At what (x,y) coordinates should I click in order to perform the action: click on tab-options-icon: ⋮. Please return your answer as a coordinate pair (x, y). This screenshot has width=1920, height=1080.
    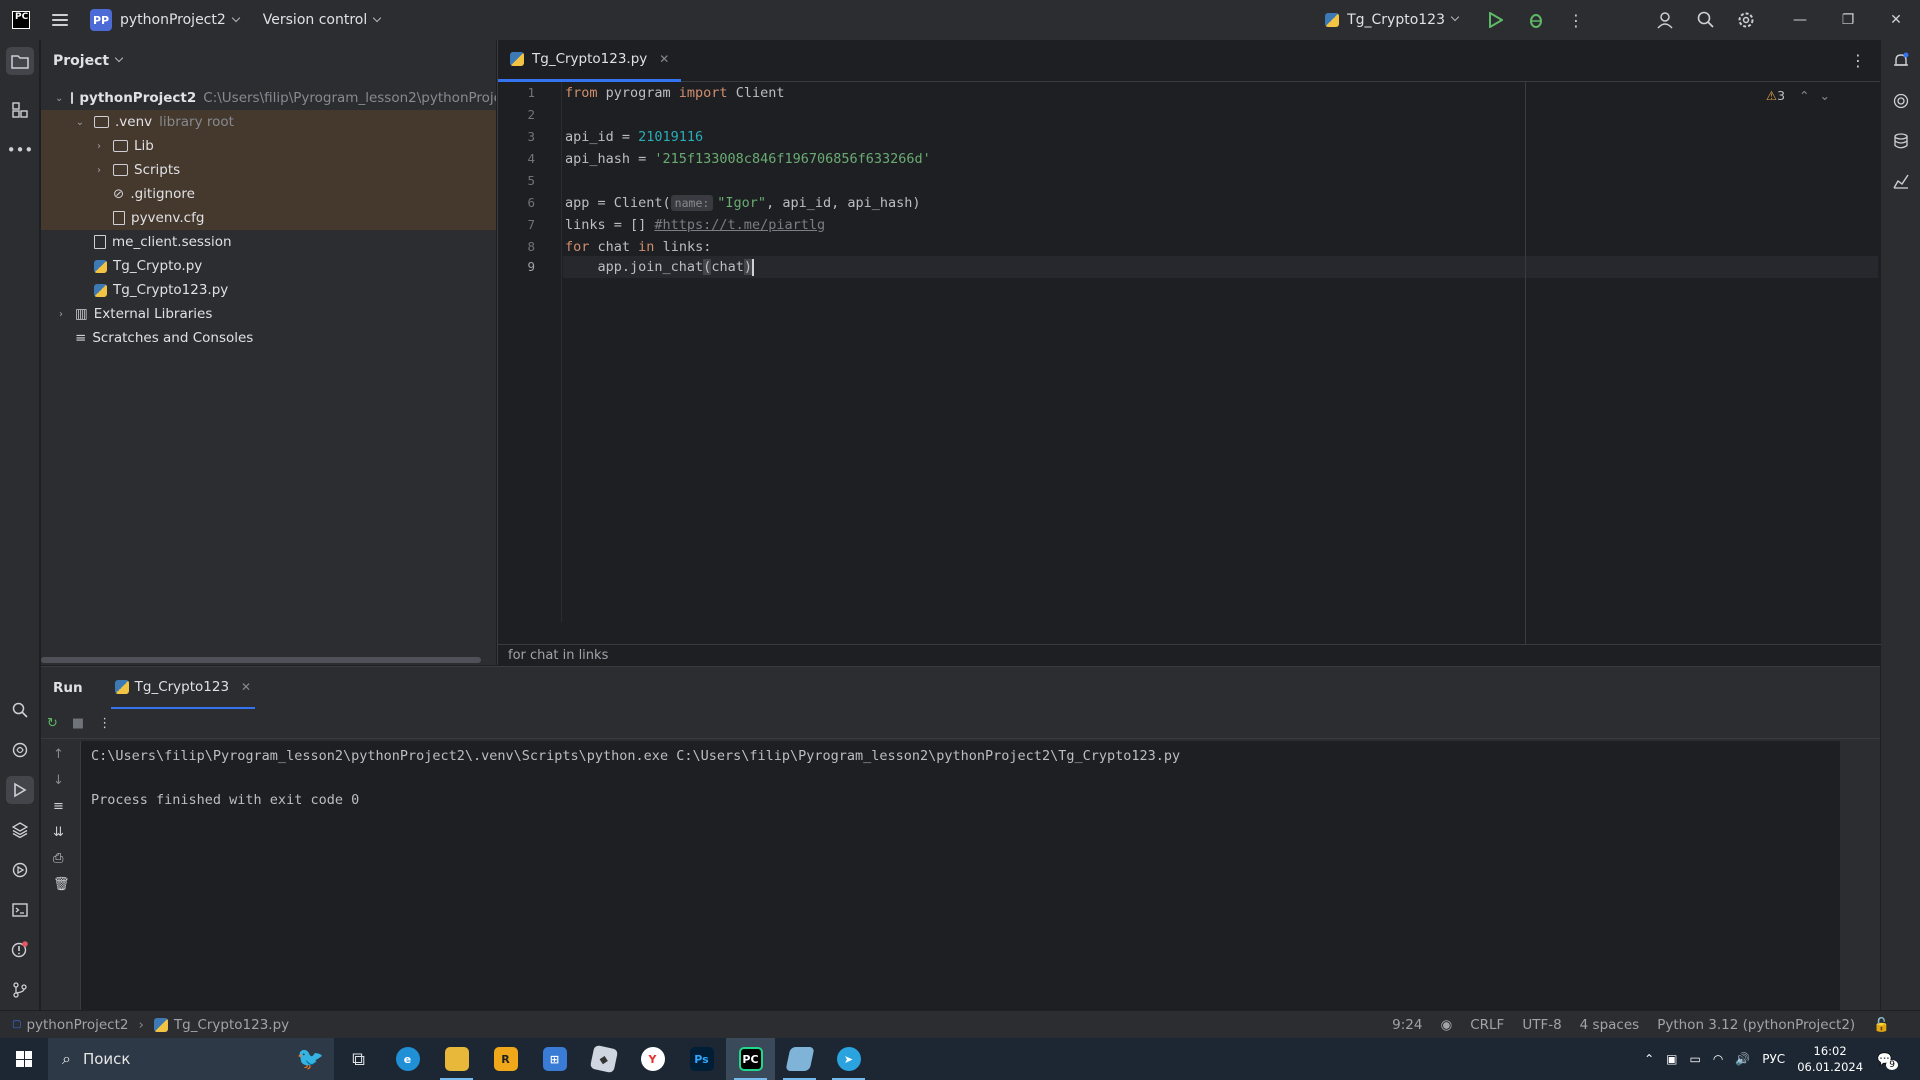
    Looking at the image, I should click on (1858, 60).